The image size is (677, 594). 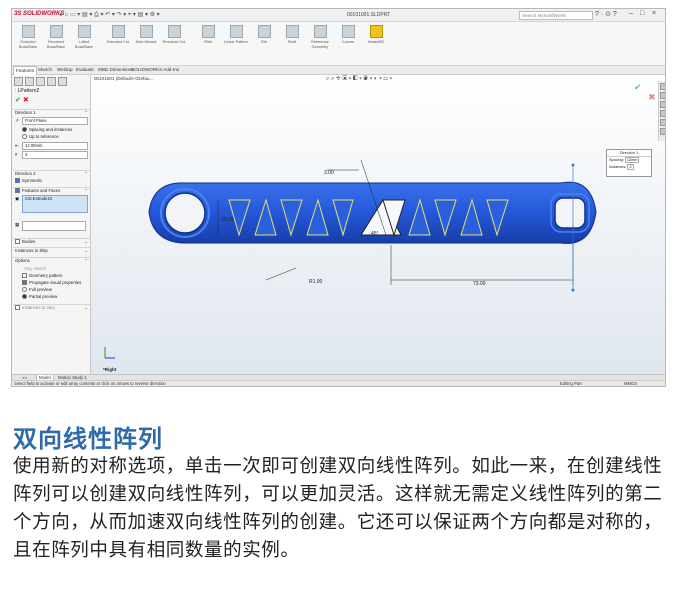 I want to click on callout-instances: 3, so click(x=630, y=167).